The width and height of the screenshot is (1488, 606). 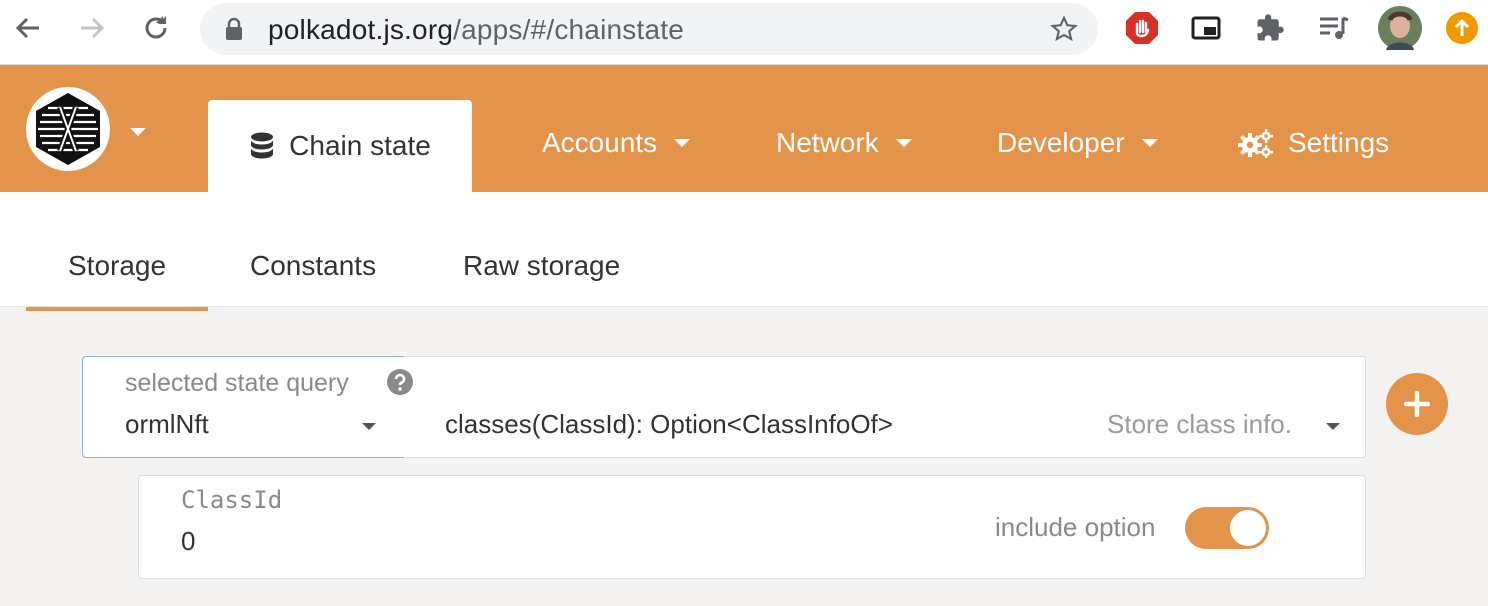 I want to click on chain-logo-icon, so click(x=68, y=129).